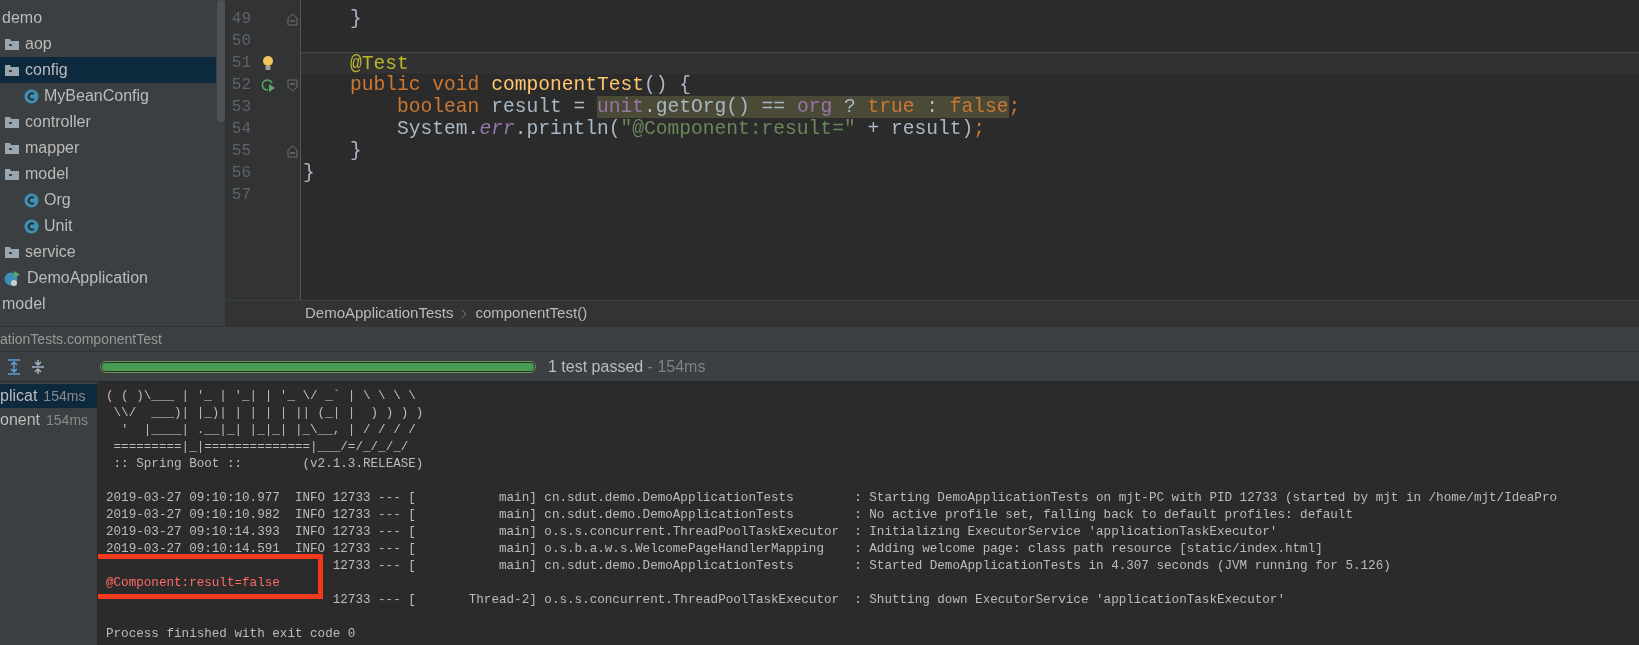 This screenshot has width=1639, height=645. Describe the element at coordinates (268, 85) in the screenshot. I see `run-test-icon` at that location.